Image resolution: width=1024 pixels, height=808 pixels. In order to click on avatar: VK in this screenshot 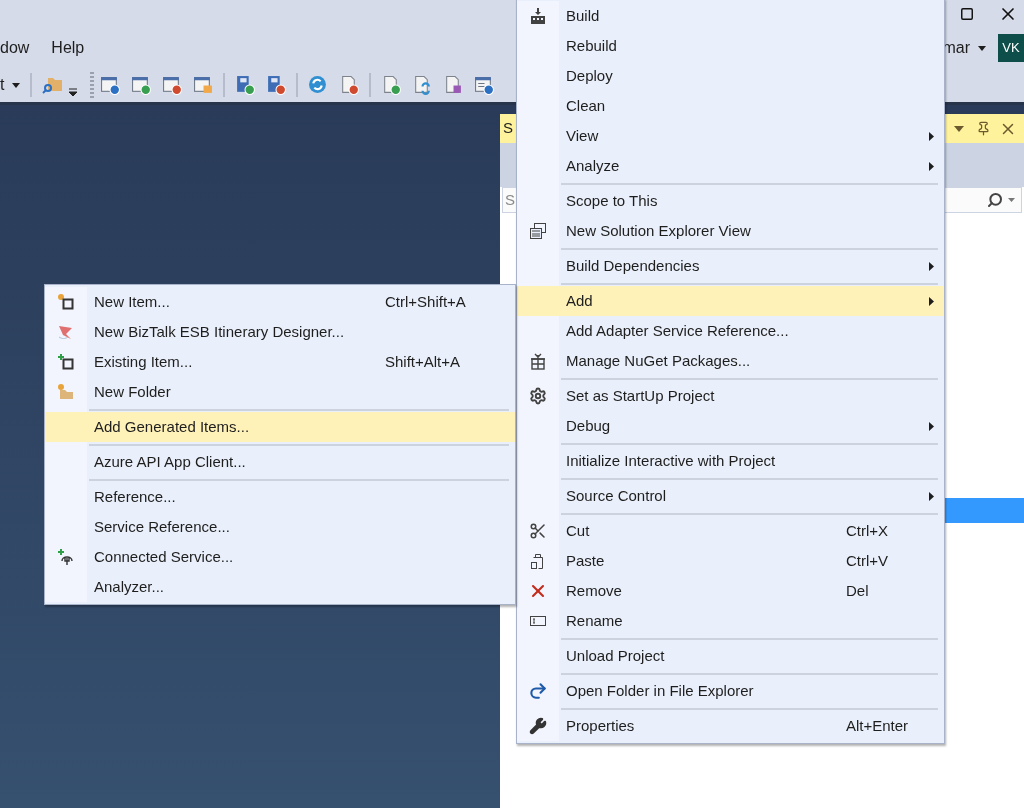, I will do `click(1011, 48)`.